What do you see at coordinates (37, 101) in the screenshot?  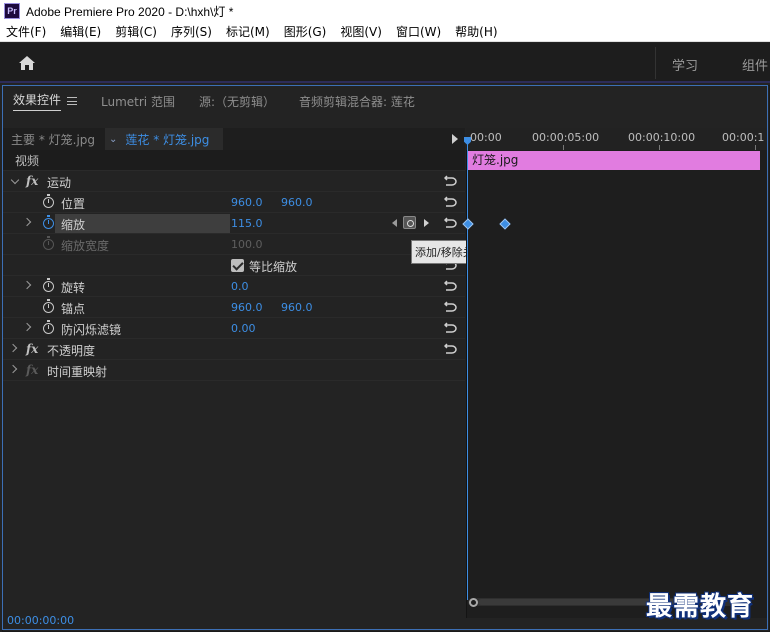 I see `tab-effect-controls-label: 效果控件` at bounding box center [37, 101].